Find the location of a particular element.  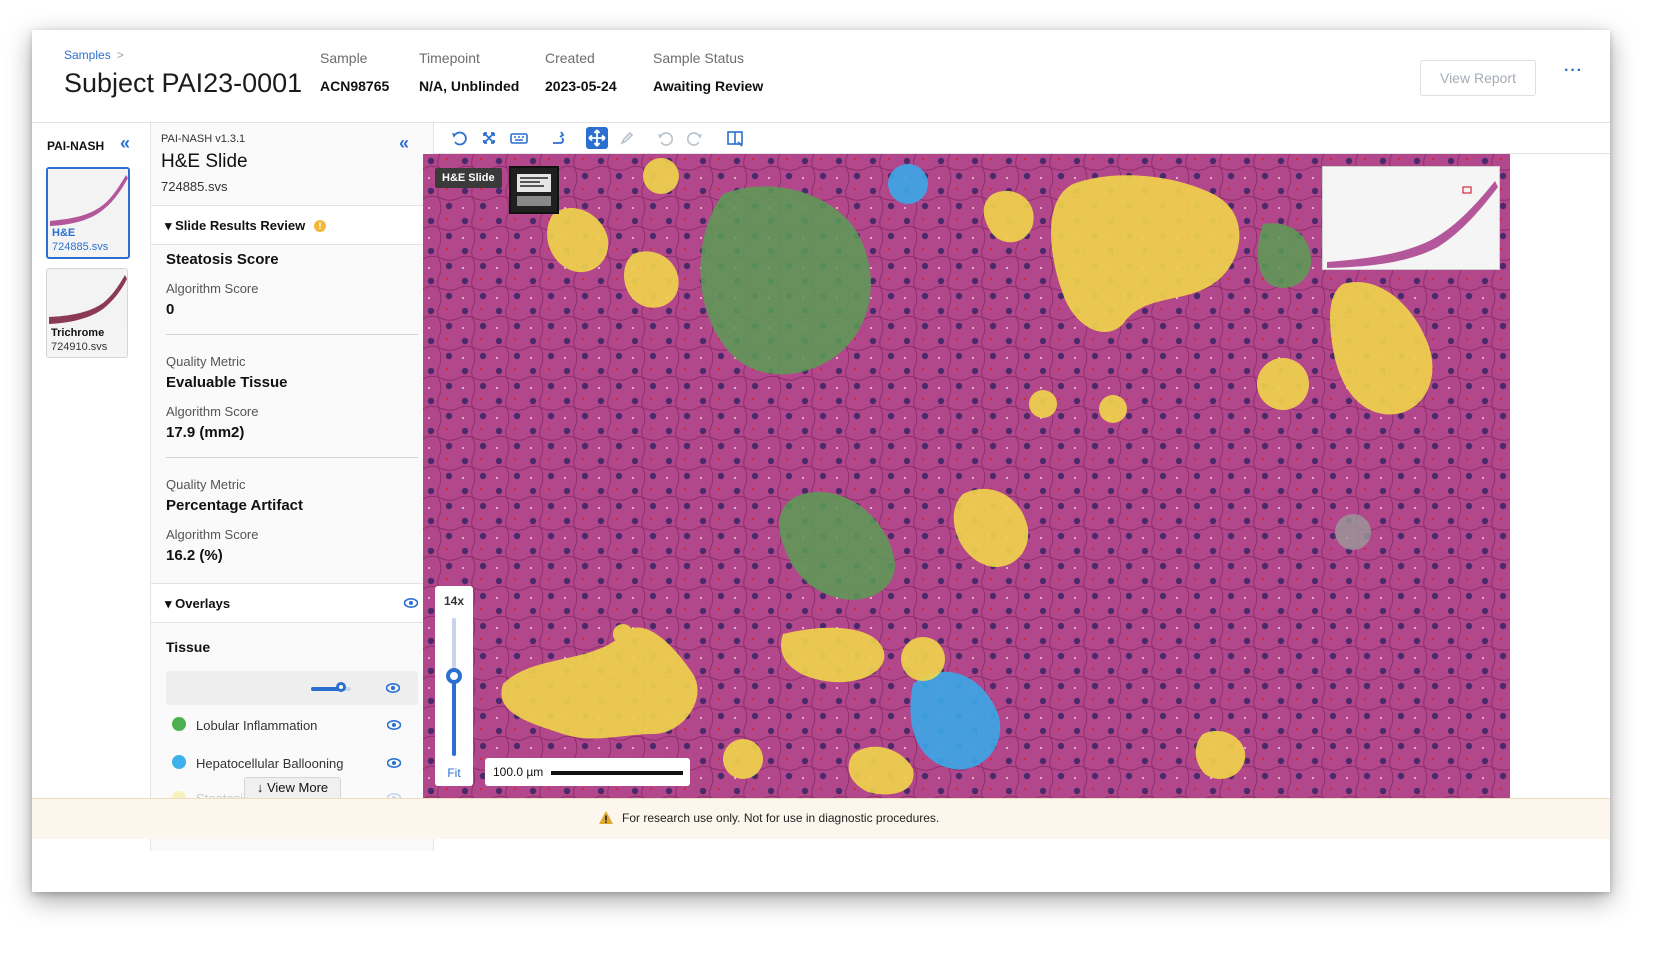

algorithm-version: PAI-NASH v1.3.1 is located at coordinates (203, 139).